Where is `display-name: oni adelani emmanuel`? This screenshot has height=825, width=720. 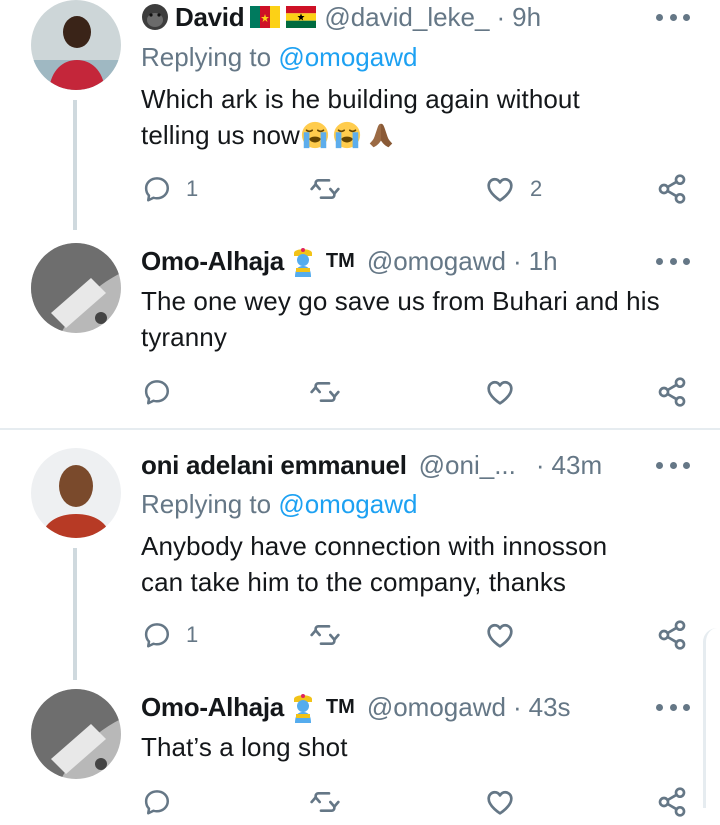 display-name: oni adelani emmanuel is located at coordinates (274, 465).